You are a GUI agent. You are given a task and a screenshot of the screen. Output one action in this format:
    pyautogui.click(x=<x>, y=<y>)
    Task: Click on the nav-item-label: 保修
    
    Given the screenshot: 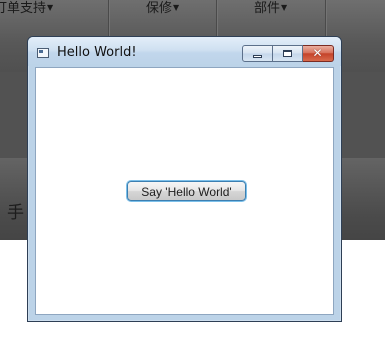 What is the action you would take?
    pyautogui.click(x=159, y=8)
    